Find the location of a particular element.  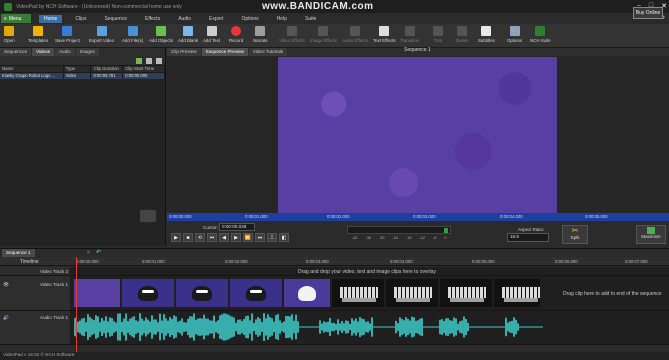

undo-icon: ↶ is located at coordinates (98, 252).